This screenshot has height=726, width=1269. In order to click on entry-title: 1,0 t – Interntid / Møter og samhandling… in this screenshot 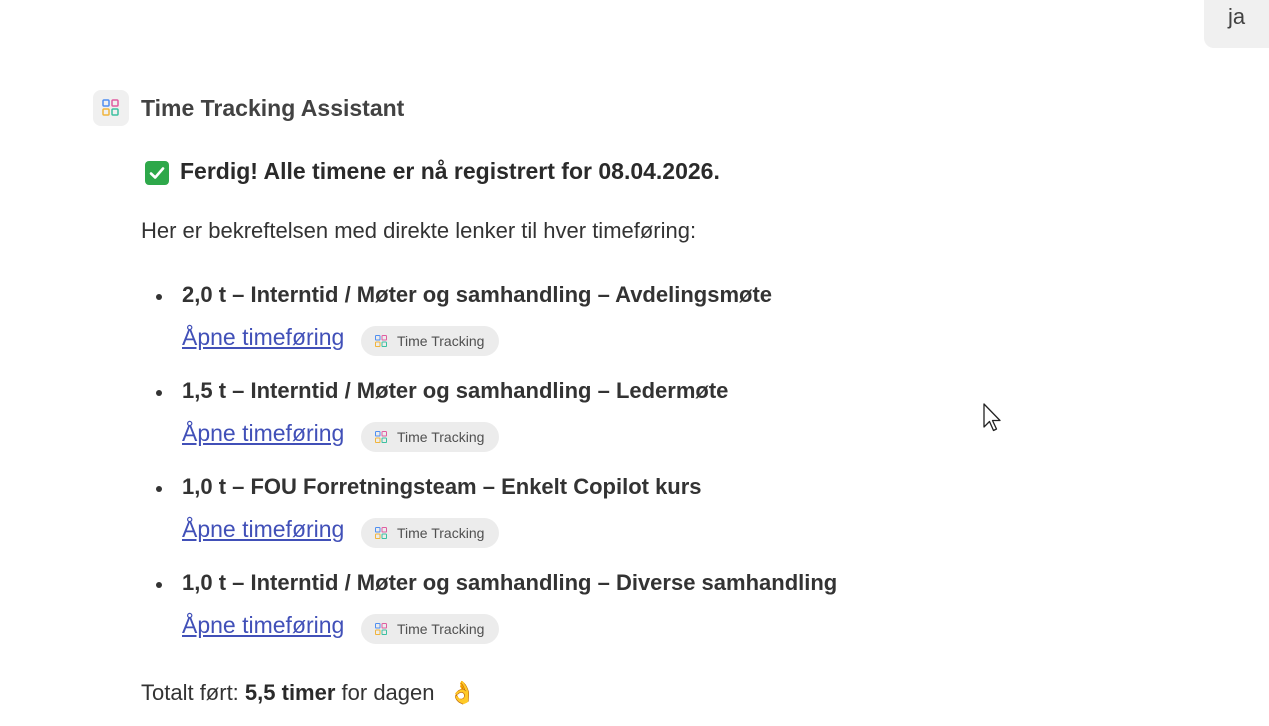, I will do `click(510, 582)`.